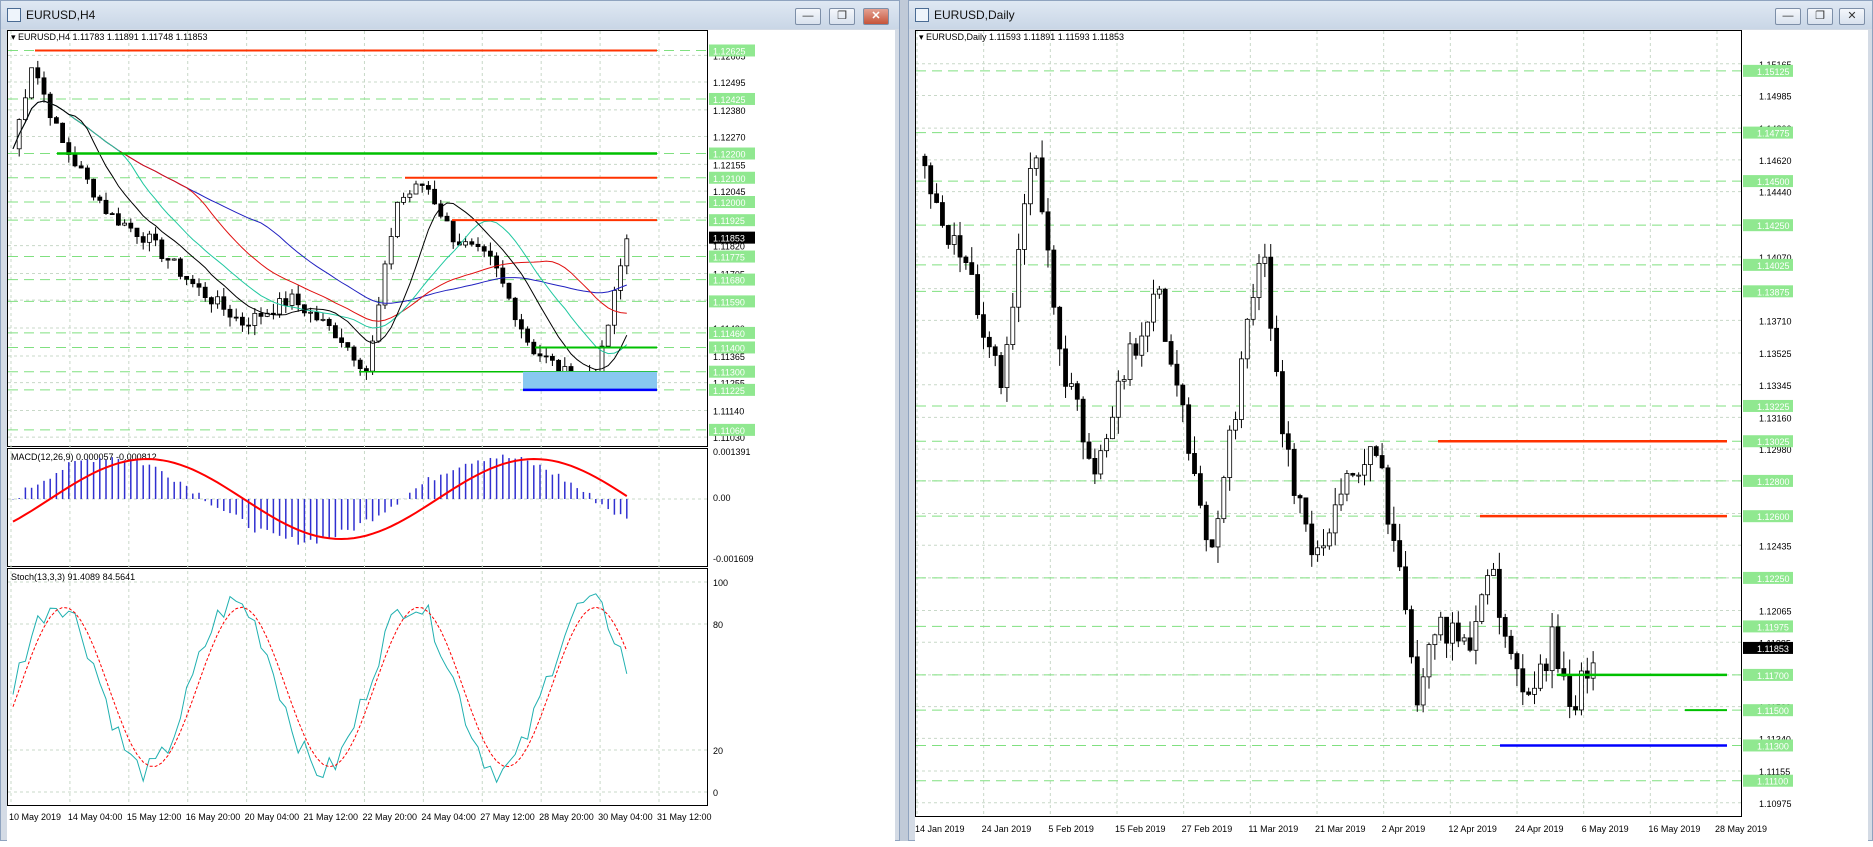  What do you see at coordinates (718, 625) in the screenshot?
I see `h4-stoch-tick-label: 80` at bounding box center [718, 625].